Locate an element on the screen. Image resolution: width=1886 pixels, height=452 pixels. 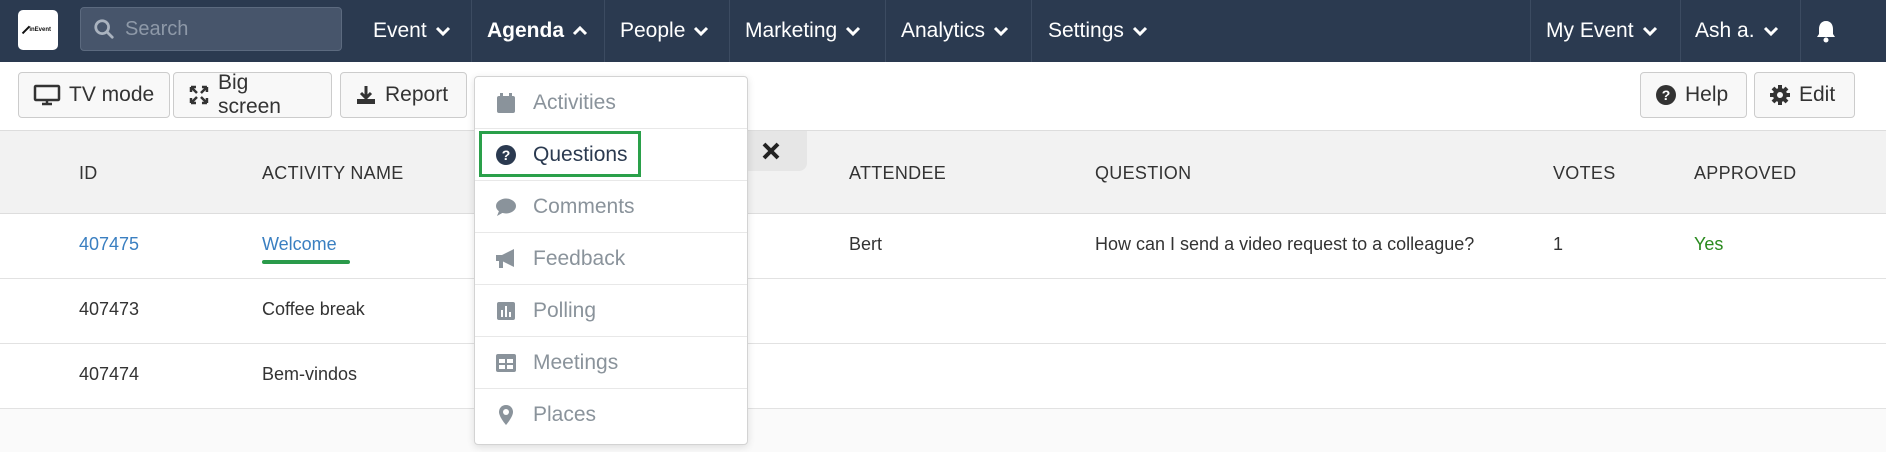
nav-my-event-label: My Event is located at coordinates (1590, 30).